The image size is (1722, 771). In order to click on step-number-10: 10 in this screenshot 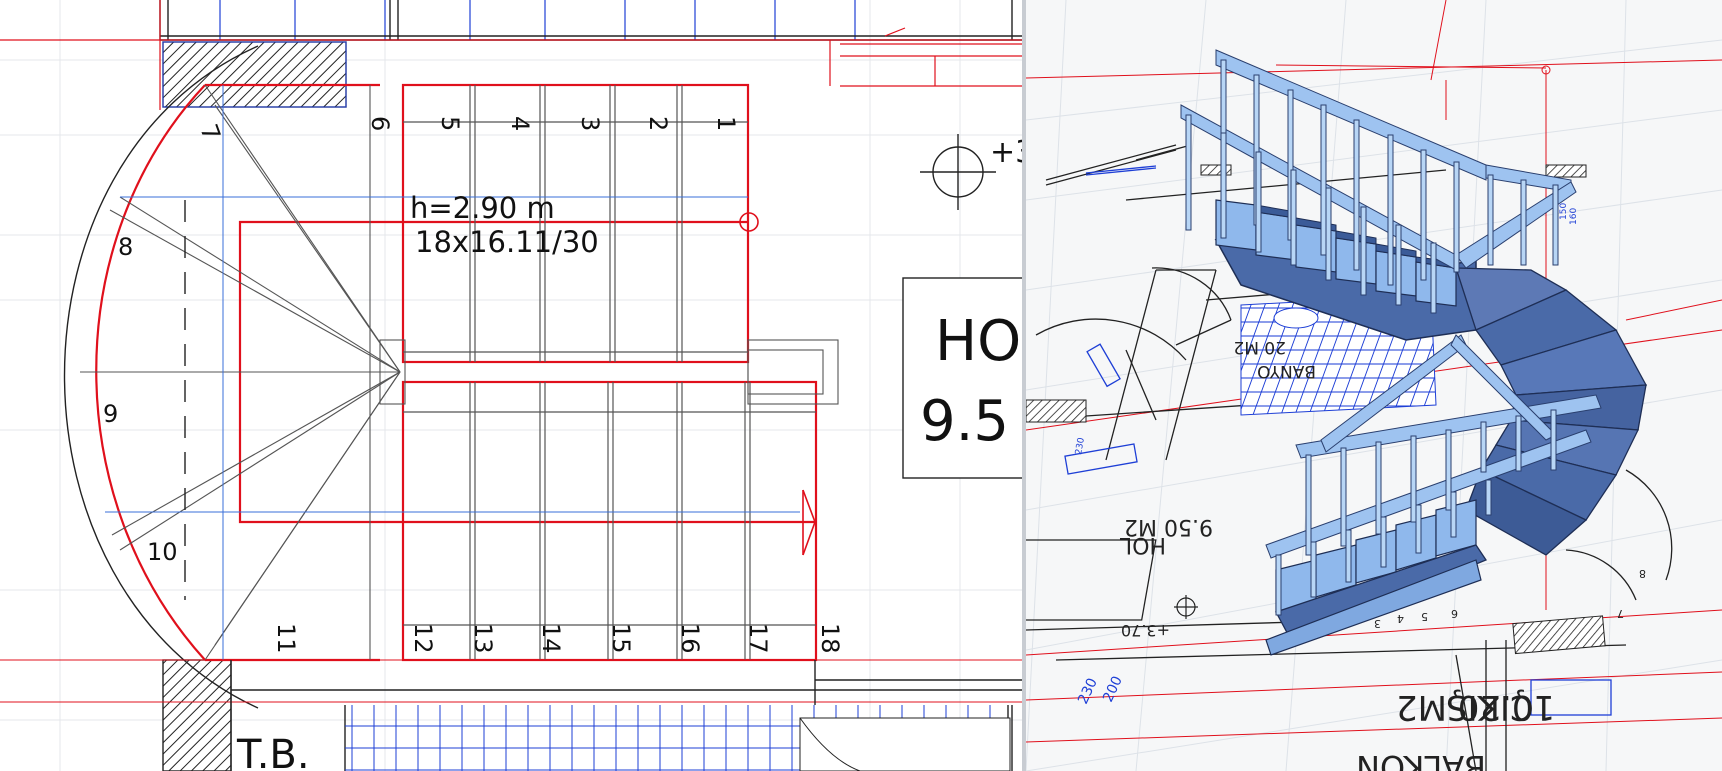, I will do `click(162, 552)`.